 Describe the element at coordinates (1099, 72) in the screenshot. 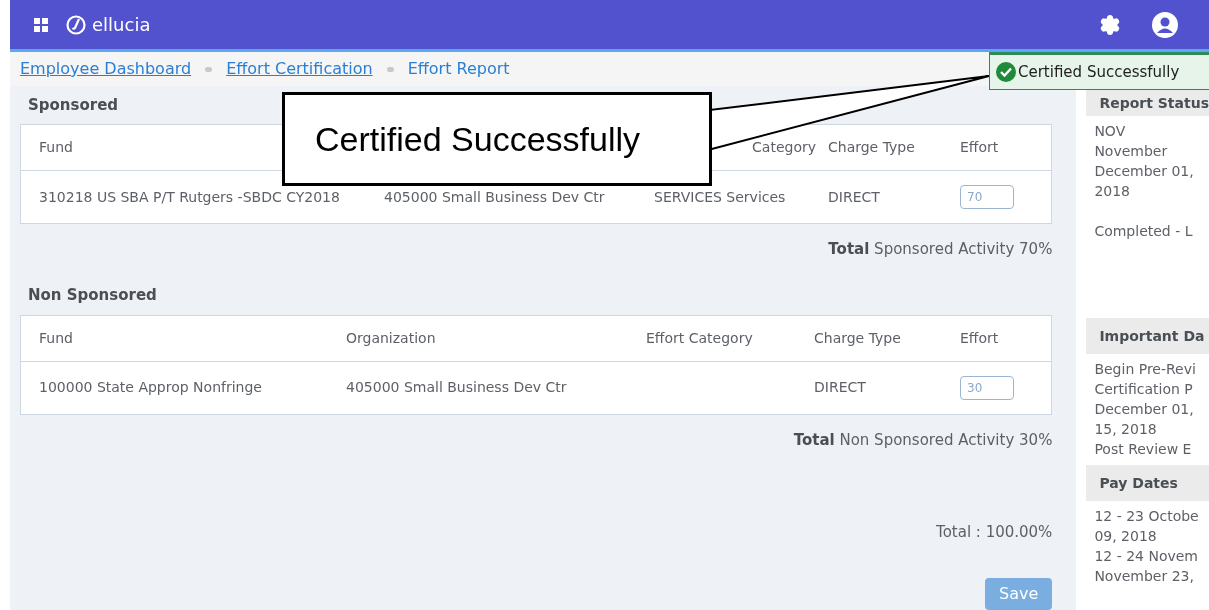

I see `toast-message: Certified Successfully` at that location.